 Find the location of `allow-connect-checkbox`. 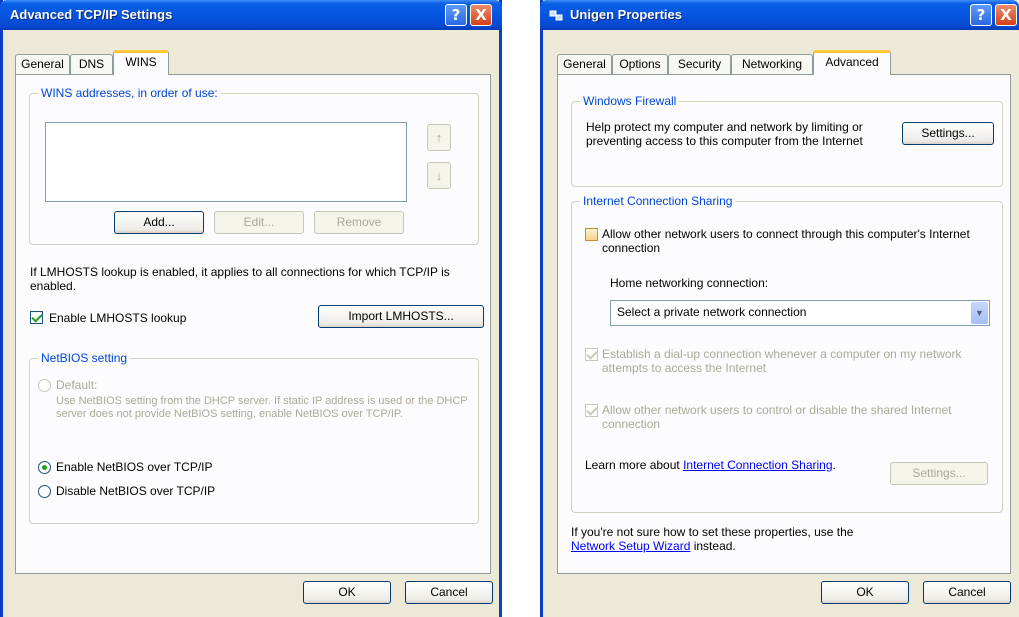

allow-connect-checkbox is located at coordinates (591, 234).